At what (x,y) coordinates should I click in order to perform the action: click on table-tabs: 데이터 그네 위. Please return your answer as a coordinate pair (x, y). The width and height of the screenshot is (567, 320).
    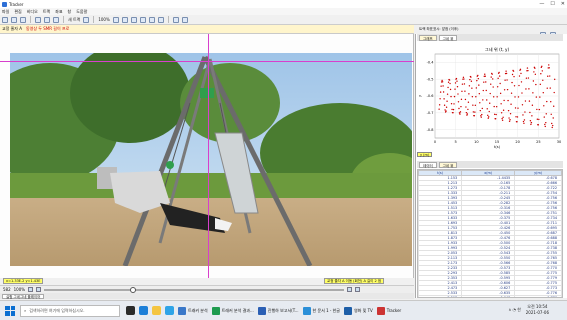
    Looking at the image, I should click on (490, 164).